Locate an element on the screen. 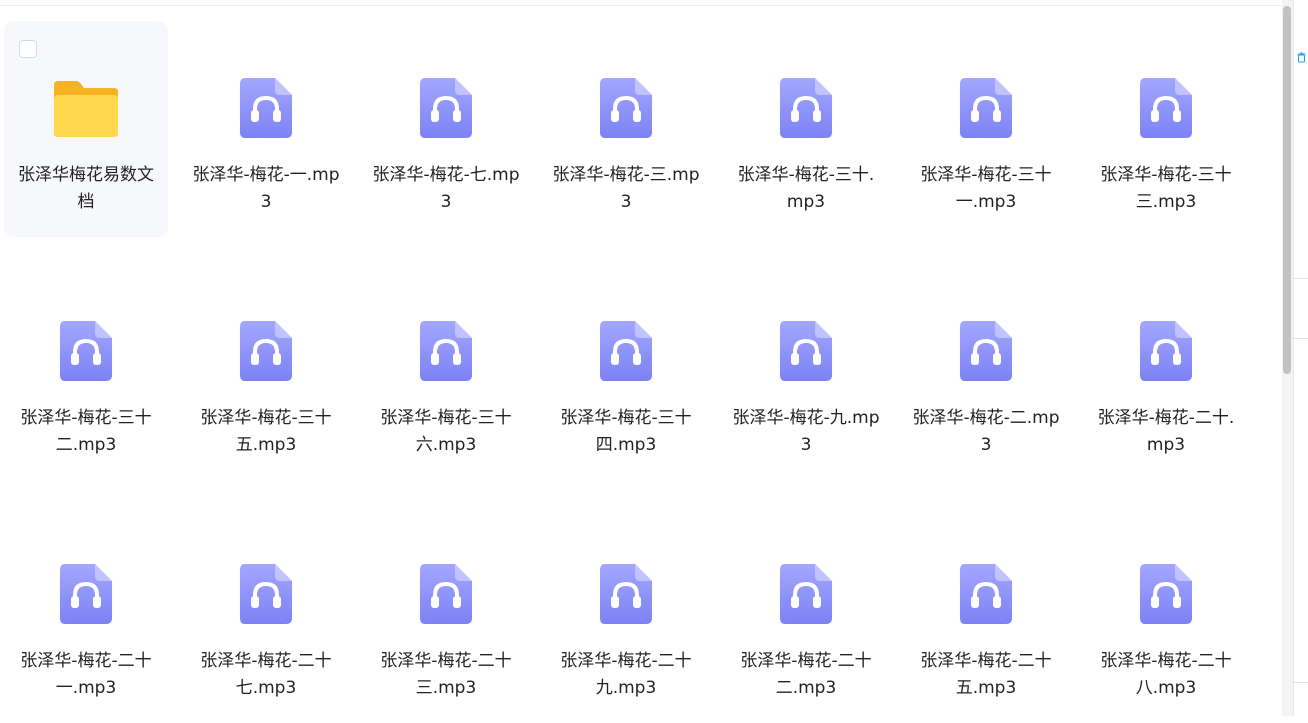 This screenshot has height=723, width=1308. file-name: 张泽华-梅花-三十.mp3 is located at coordinates (806, 188).